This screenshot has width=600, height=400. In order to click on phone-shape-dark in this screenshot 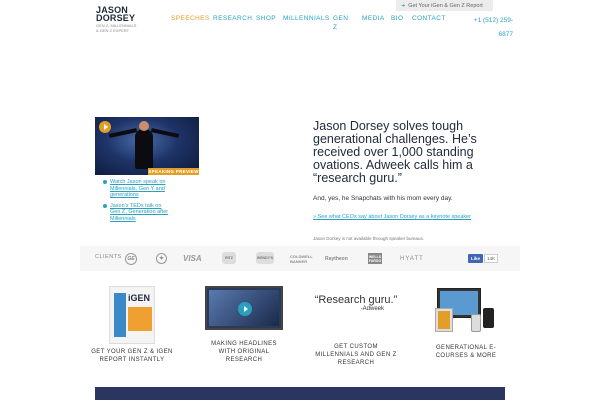, I will do `click(488, 318)`.